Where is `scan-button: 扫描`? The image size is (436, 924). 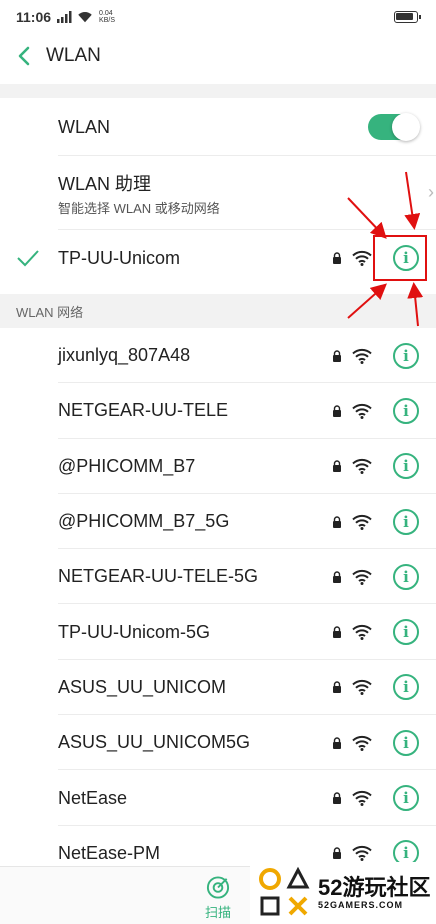 scan-button: 扫描 is located at coordinates (218, 898).